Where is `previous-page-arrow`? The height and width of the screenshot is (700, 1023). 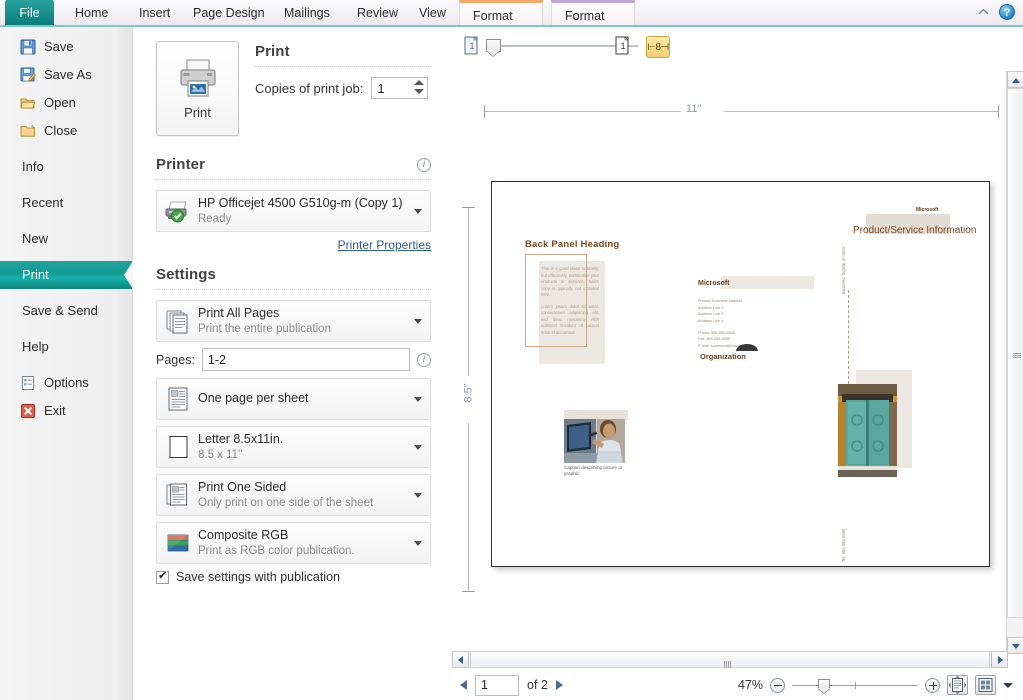
previous-page-arrow is located at coordinates (463, 685).